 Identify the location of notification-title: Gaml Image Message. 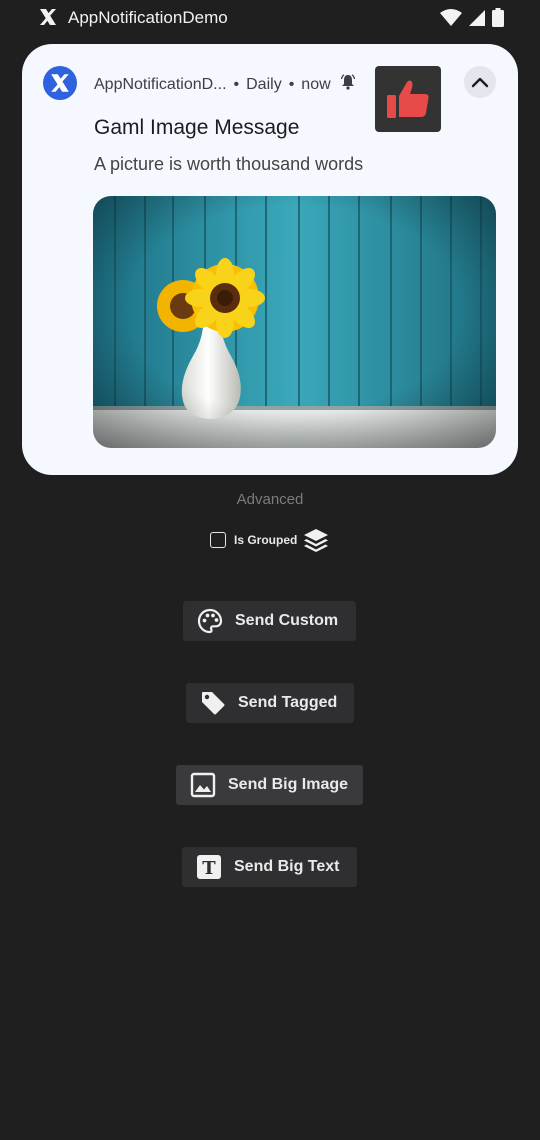
(197, 127).